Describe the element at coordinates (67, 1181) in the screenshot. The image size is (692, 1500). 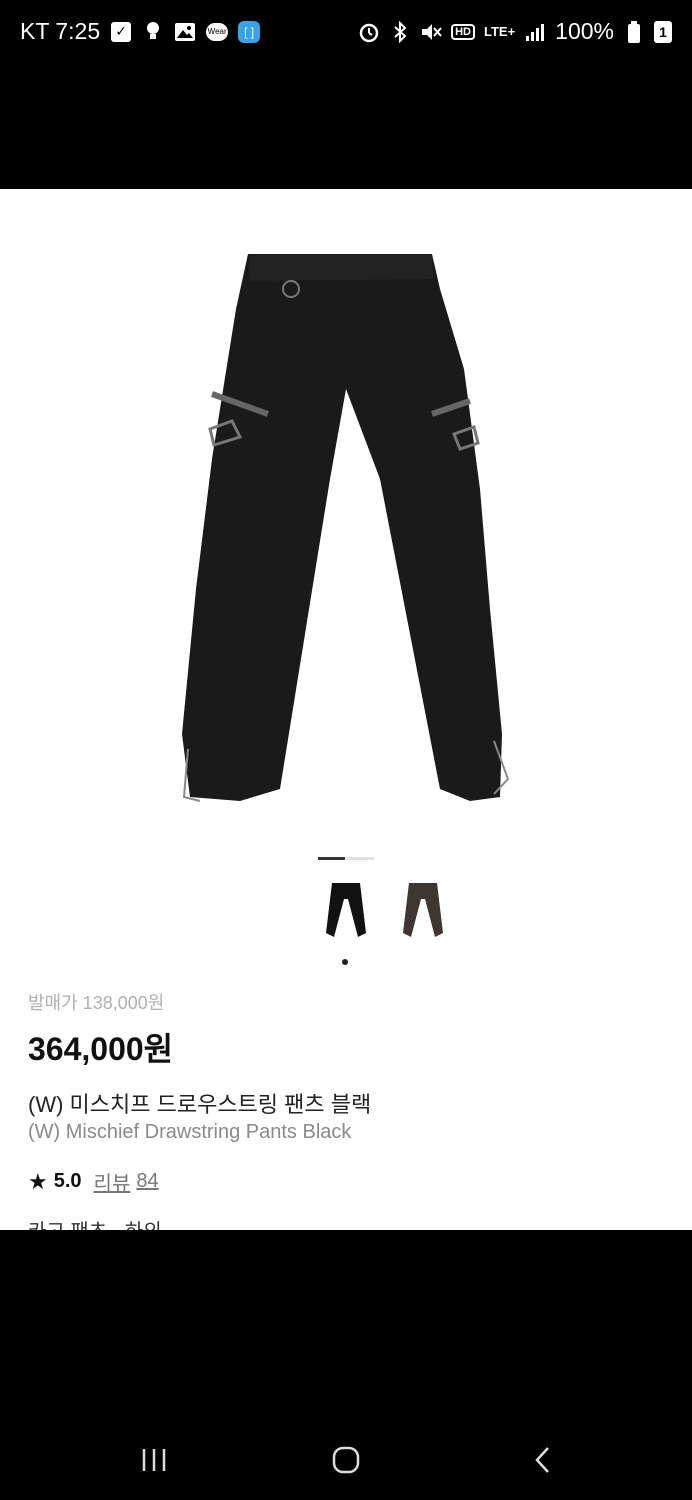
I see `rating-value: 5.0` at that location.